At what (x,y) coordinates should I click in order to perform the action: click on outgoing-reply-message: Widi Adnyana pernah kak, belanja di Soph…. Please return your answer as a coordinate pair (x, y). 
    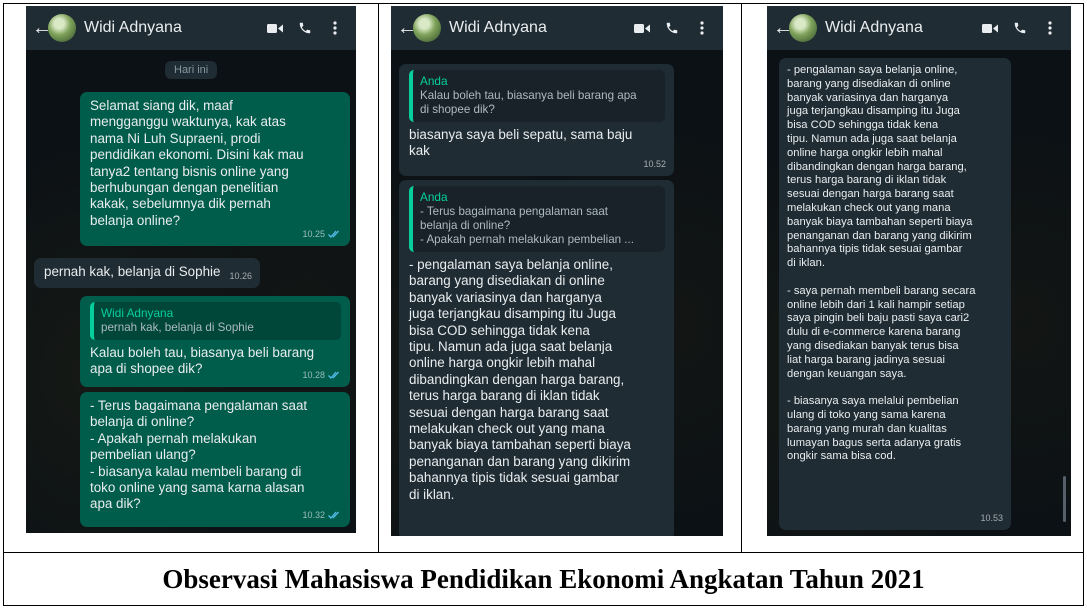
    Looking at the image, I should click on (215, 341).